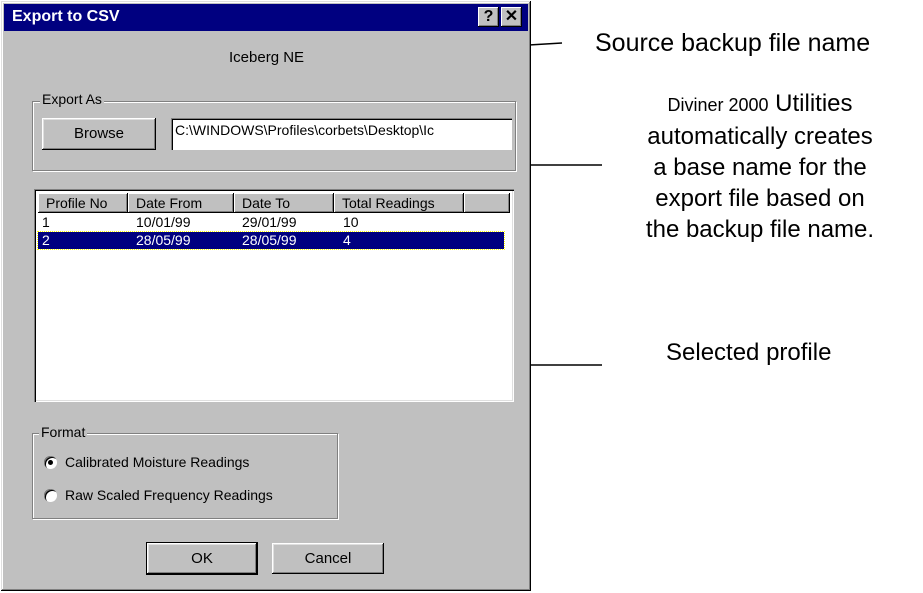 The image size is (923, 593). What do you see at coordinates (63, 432) in the screenshot?
I see `format-legend: Format` at bounding box center [63, 432].